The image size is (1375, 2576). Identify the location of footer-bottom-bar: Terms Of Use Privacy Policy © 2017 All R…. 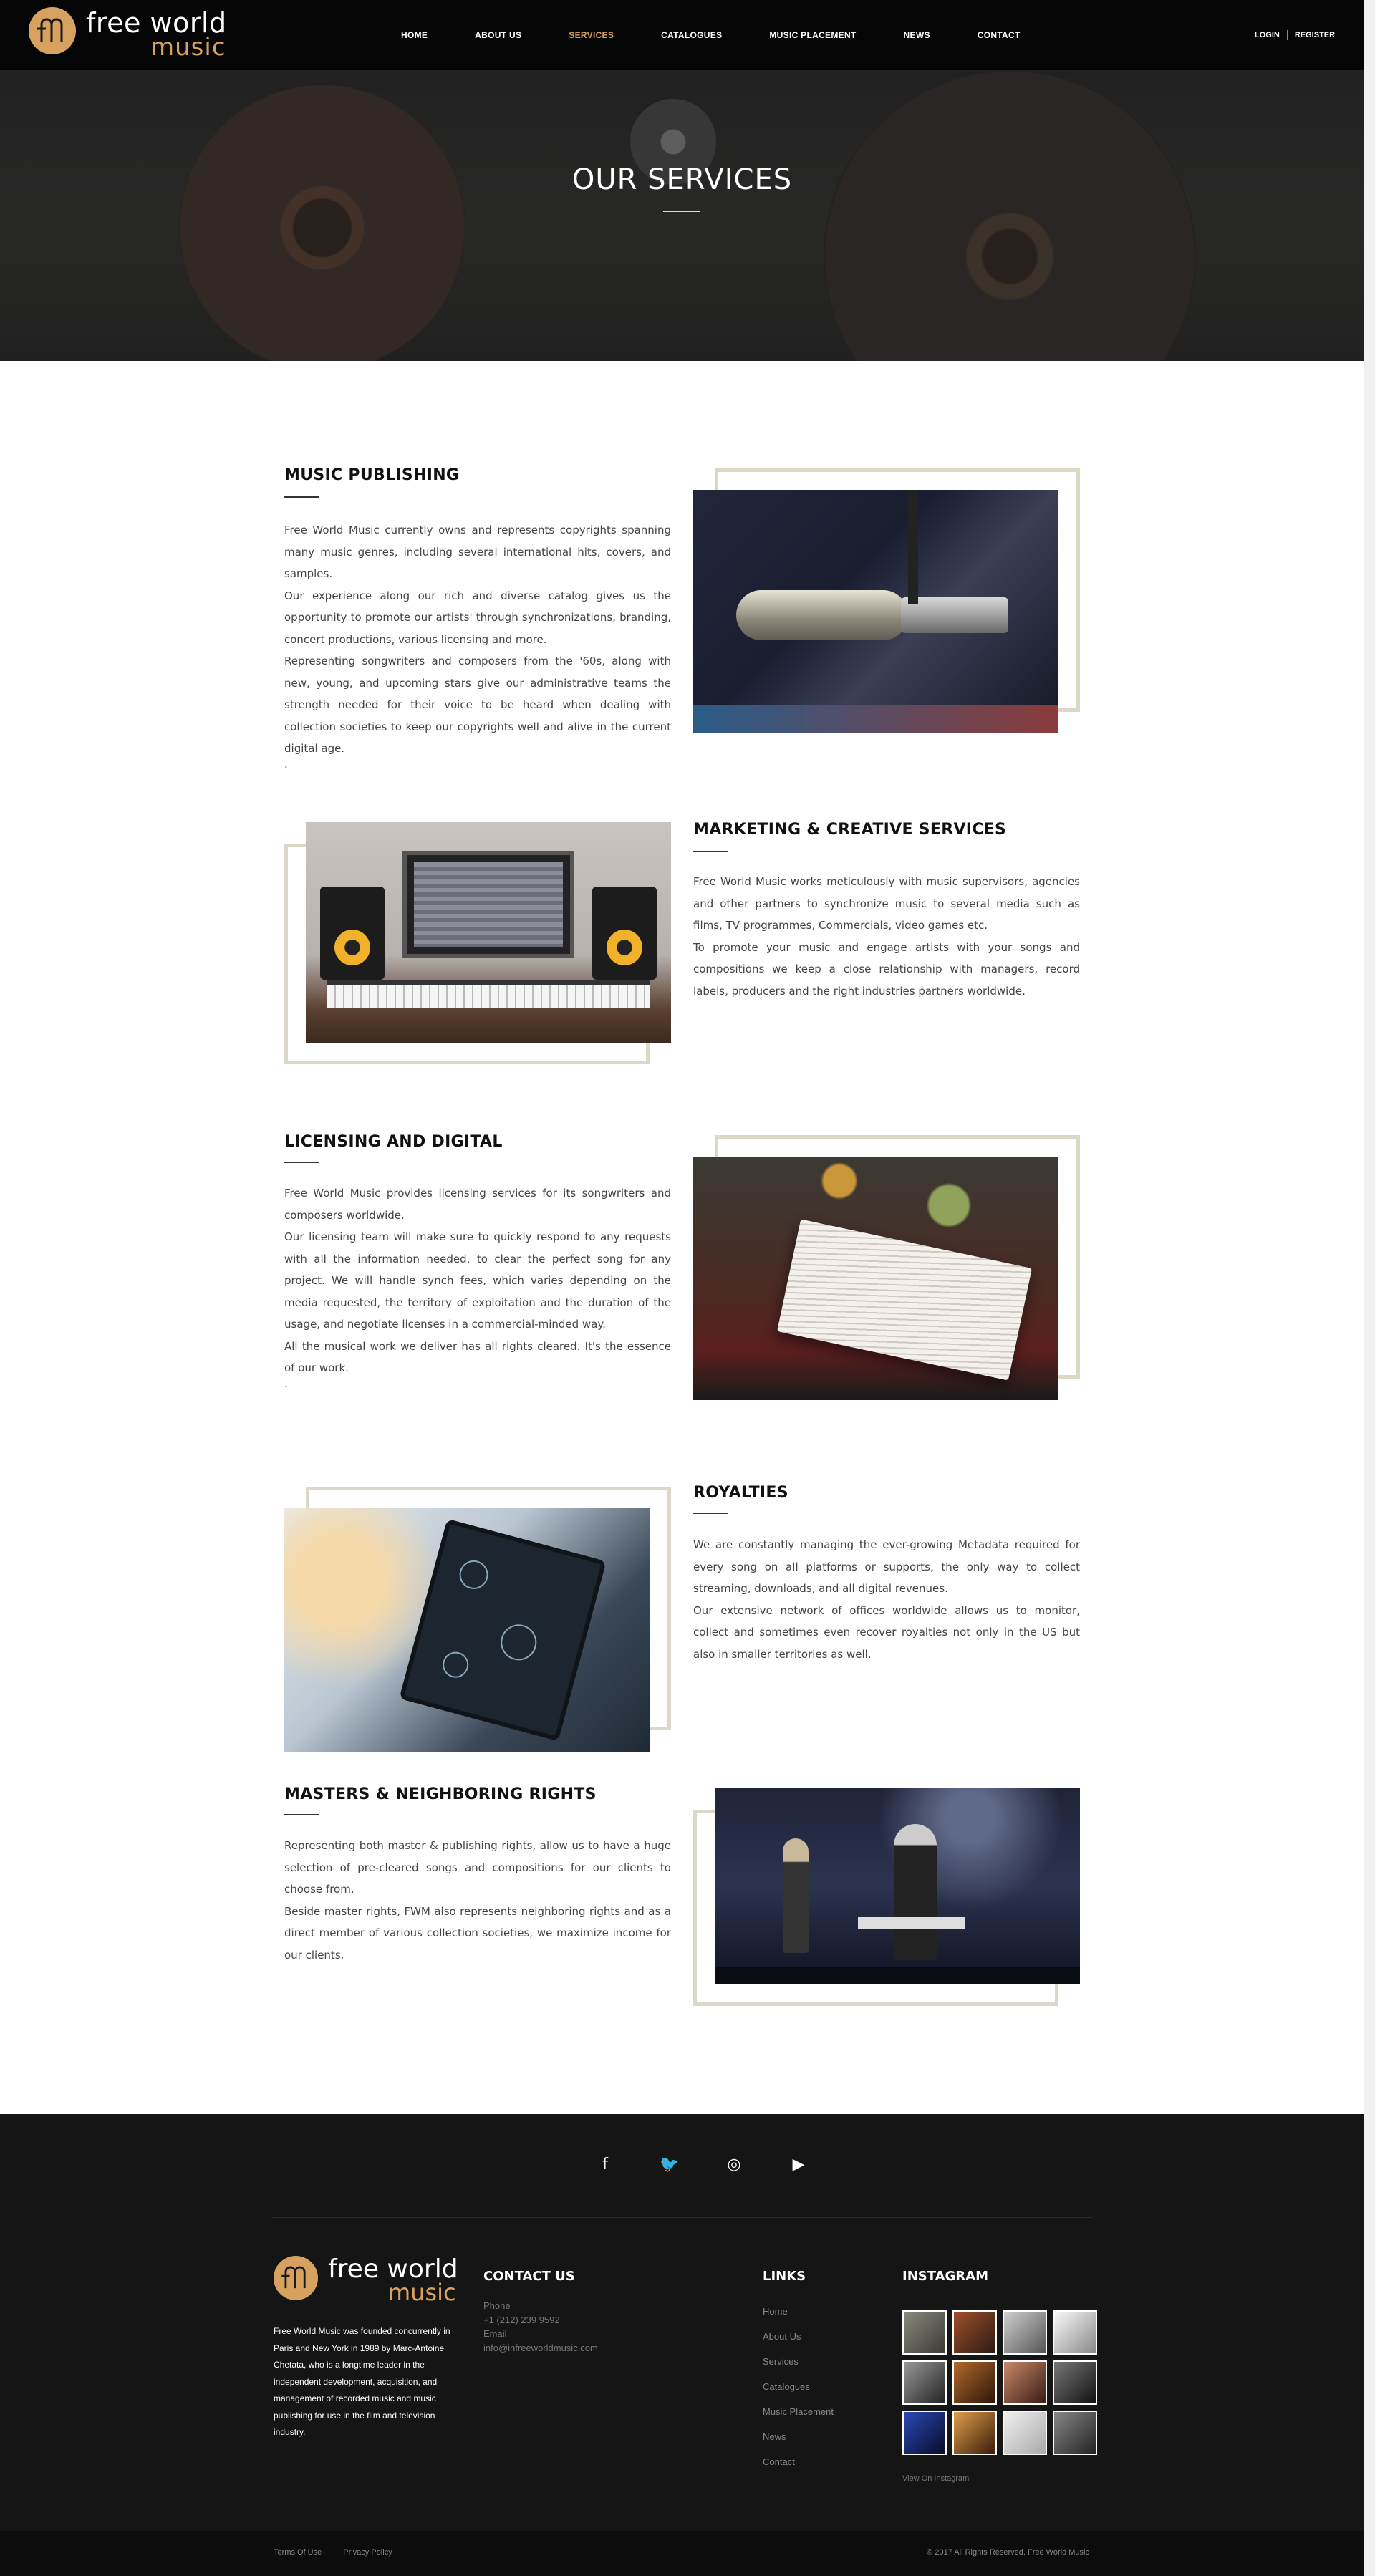
(682, 2553).